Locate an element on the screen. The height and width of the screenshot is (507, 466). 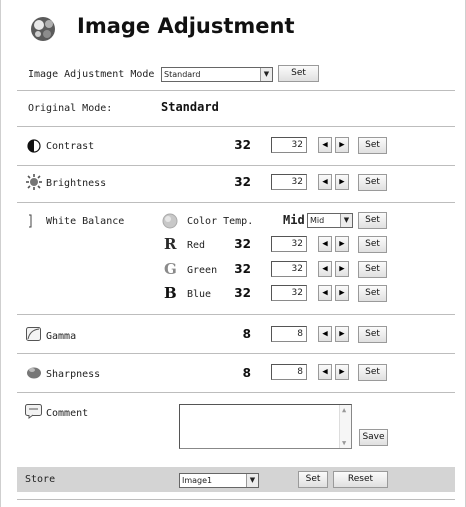
color-temp-icon is located at coordinates (170, 221).